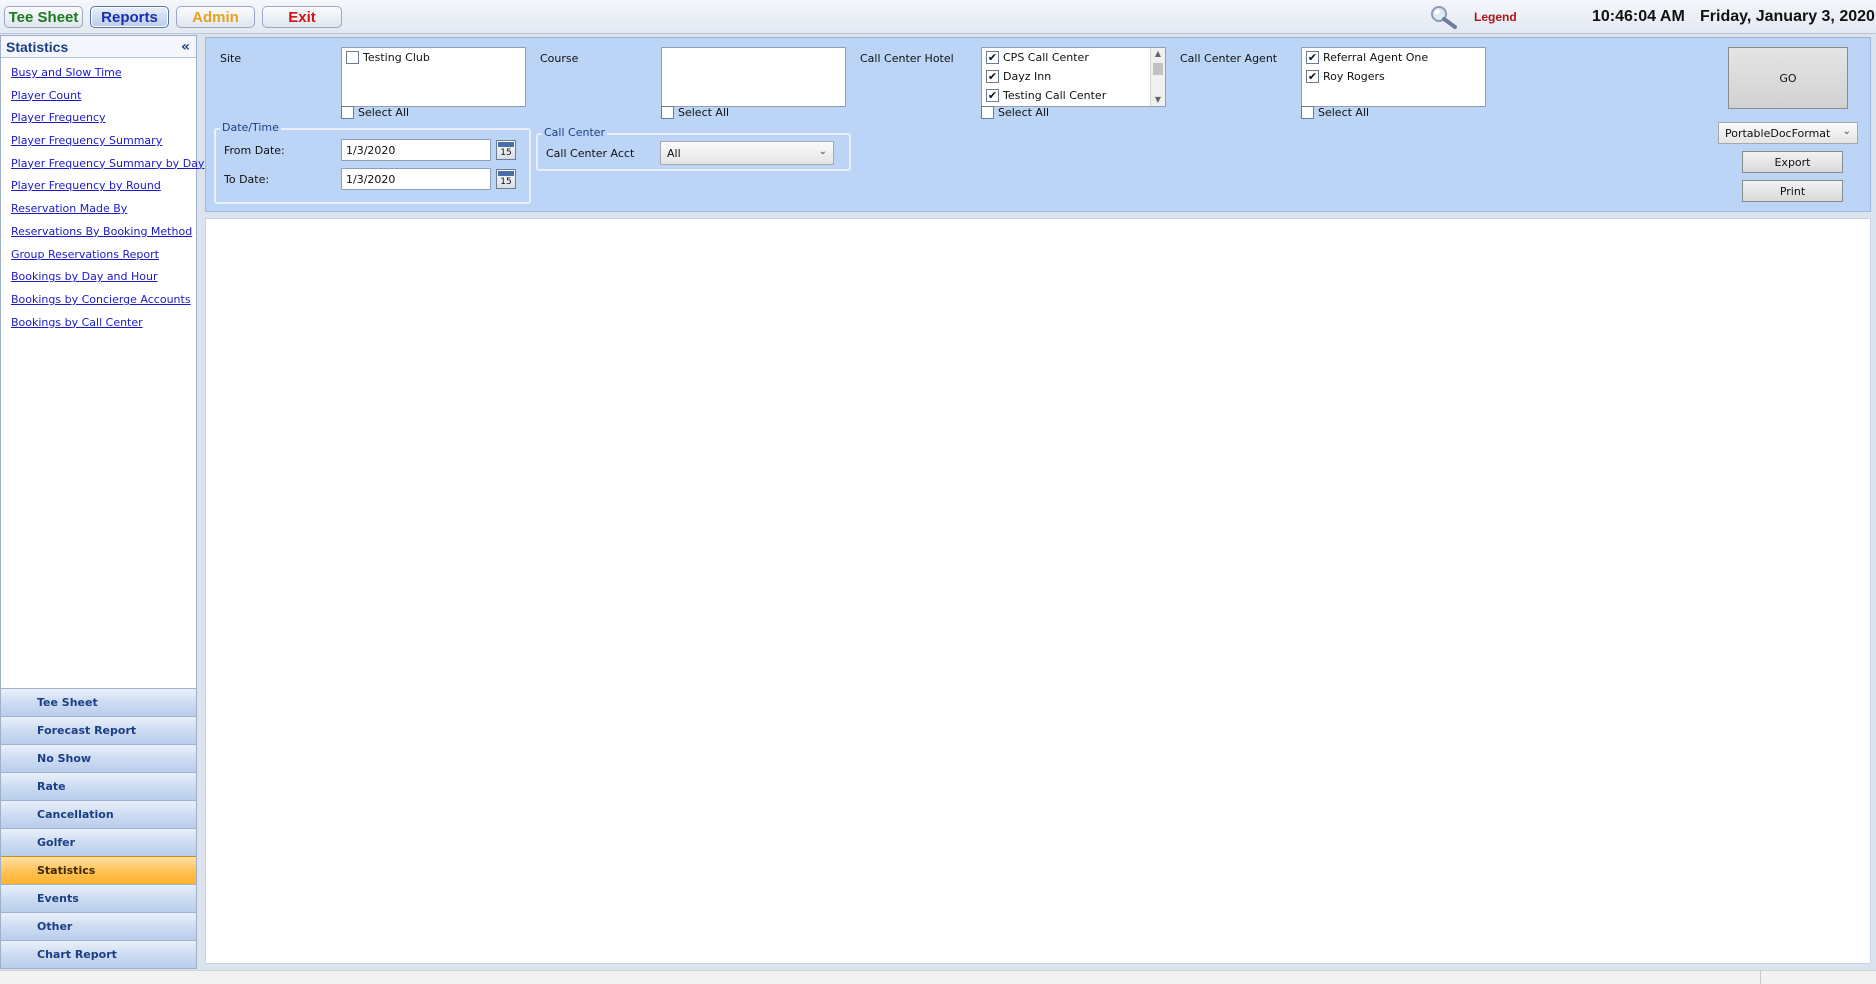  I want to click on from-date-calendar-icon: 15, so click(506, 150).